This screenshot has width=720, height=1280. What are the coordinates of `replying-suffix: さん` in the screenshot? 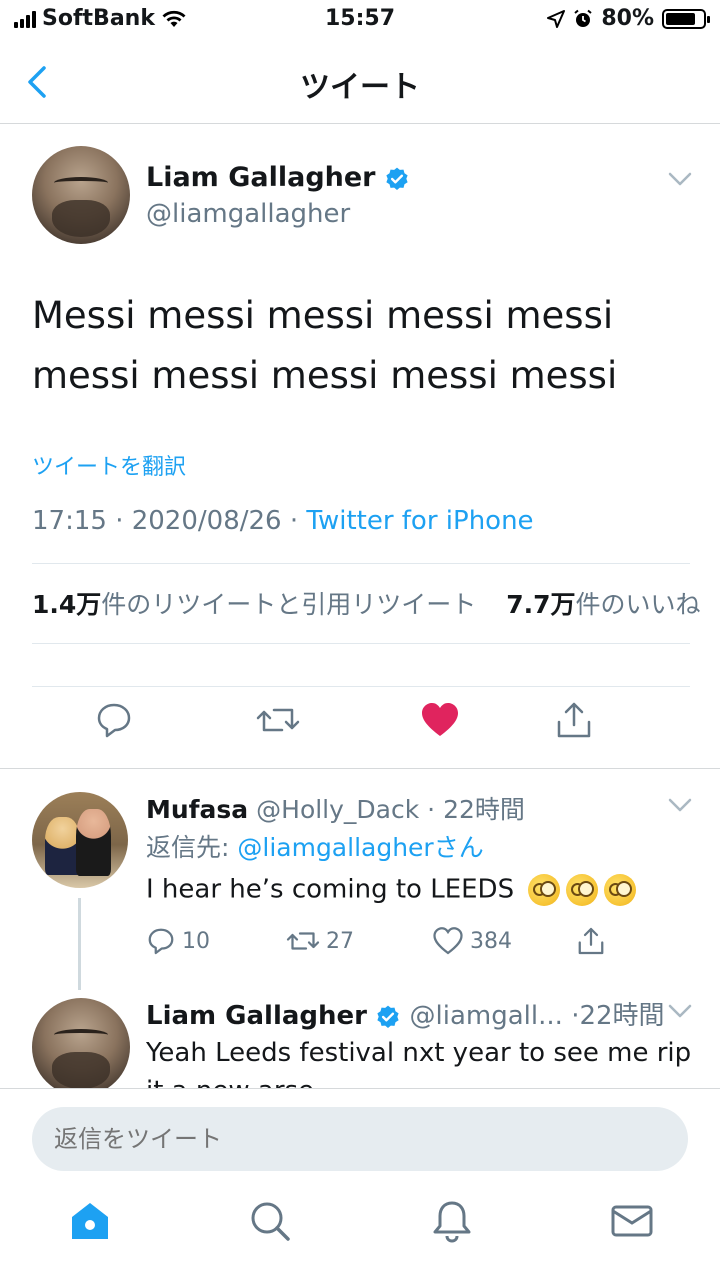 It's located at (458, 847).